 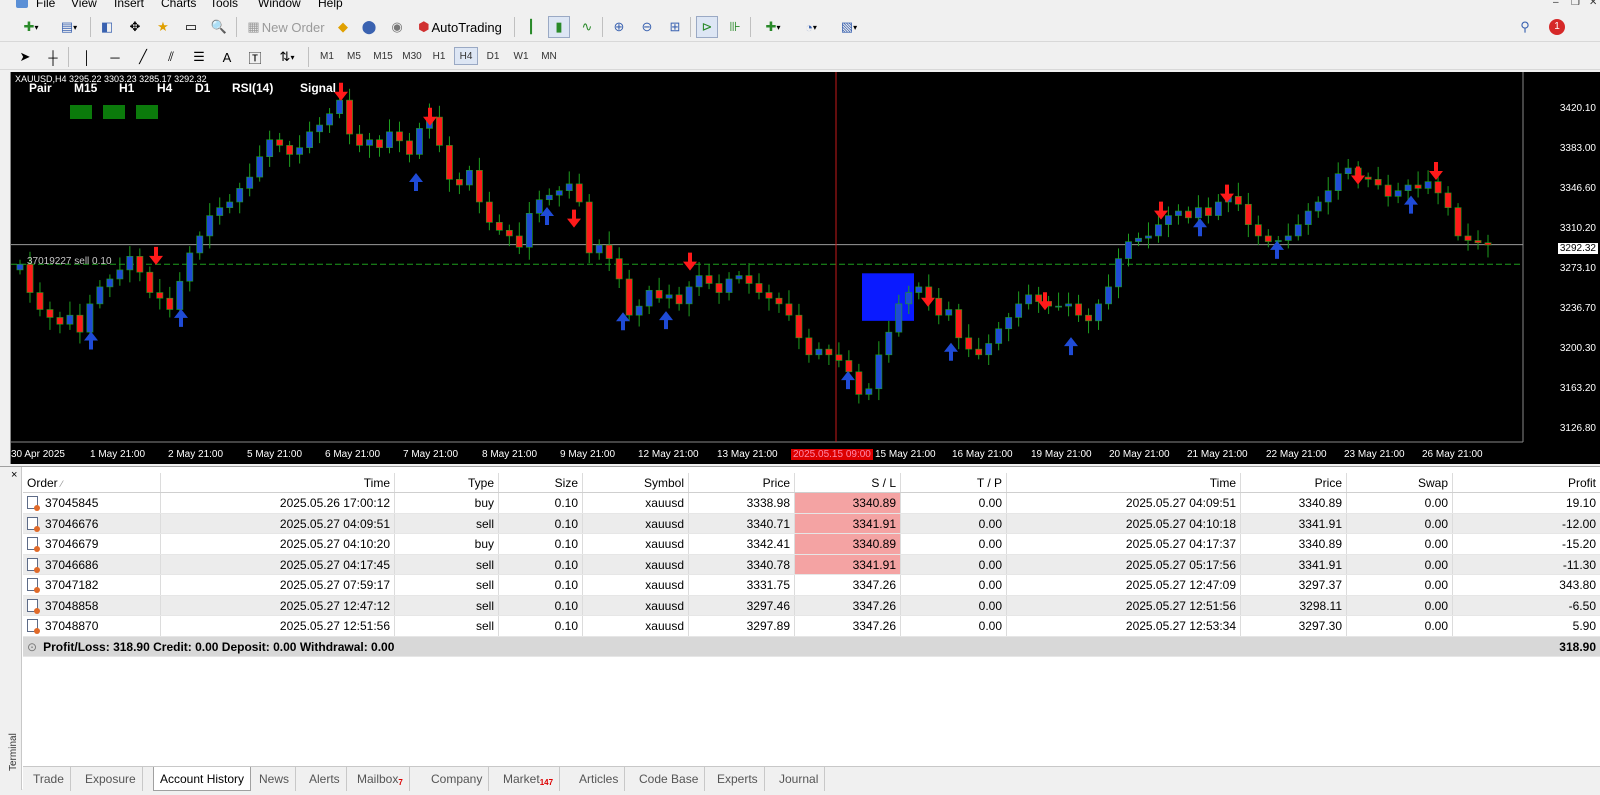 What do you see at coordinates (31, 27) in the screenshot?
I see `new-chart-icon: ✚ ▾` at bounding box center [31, 27].